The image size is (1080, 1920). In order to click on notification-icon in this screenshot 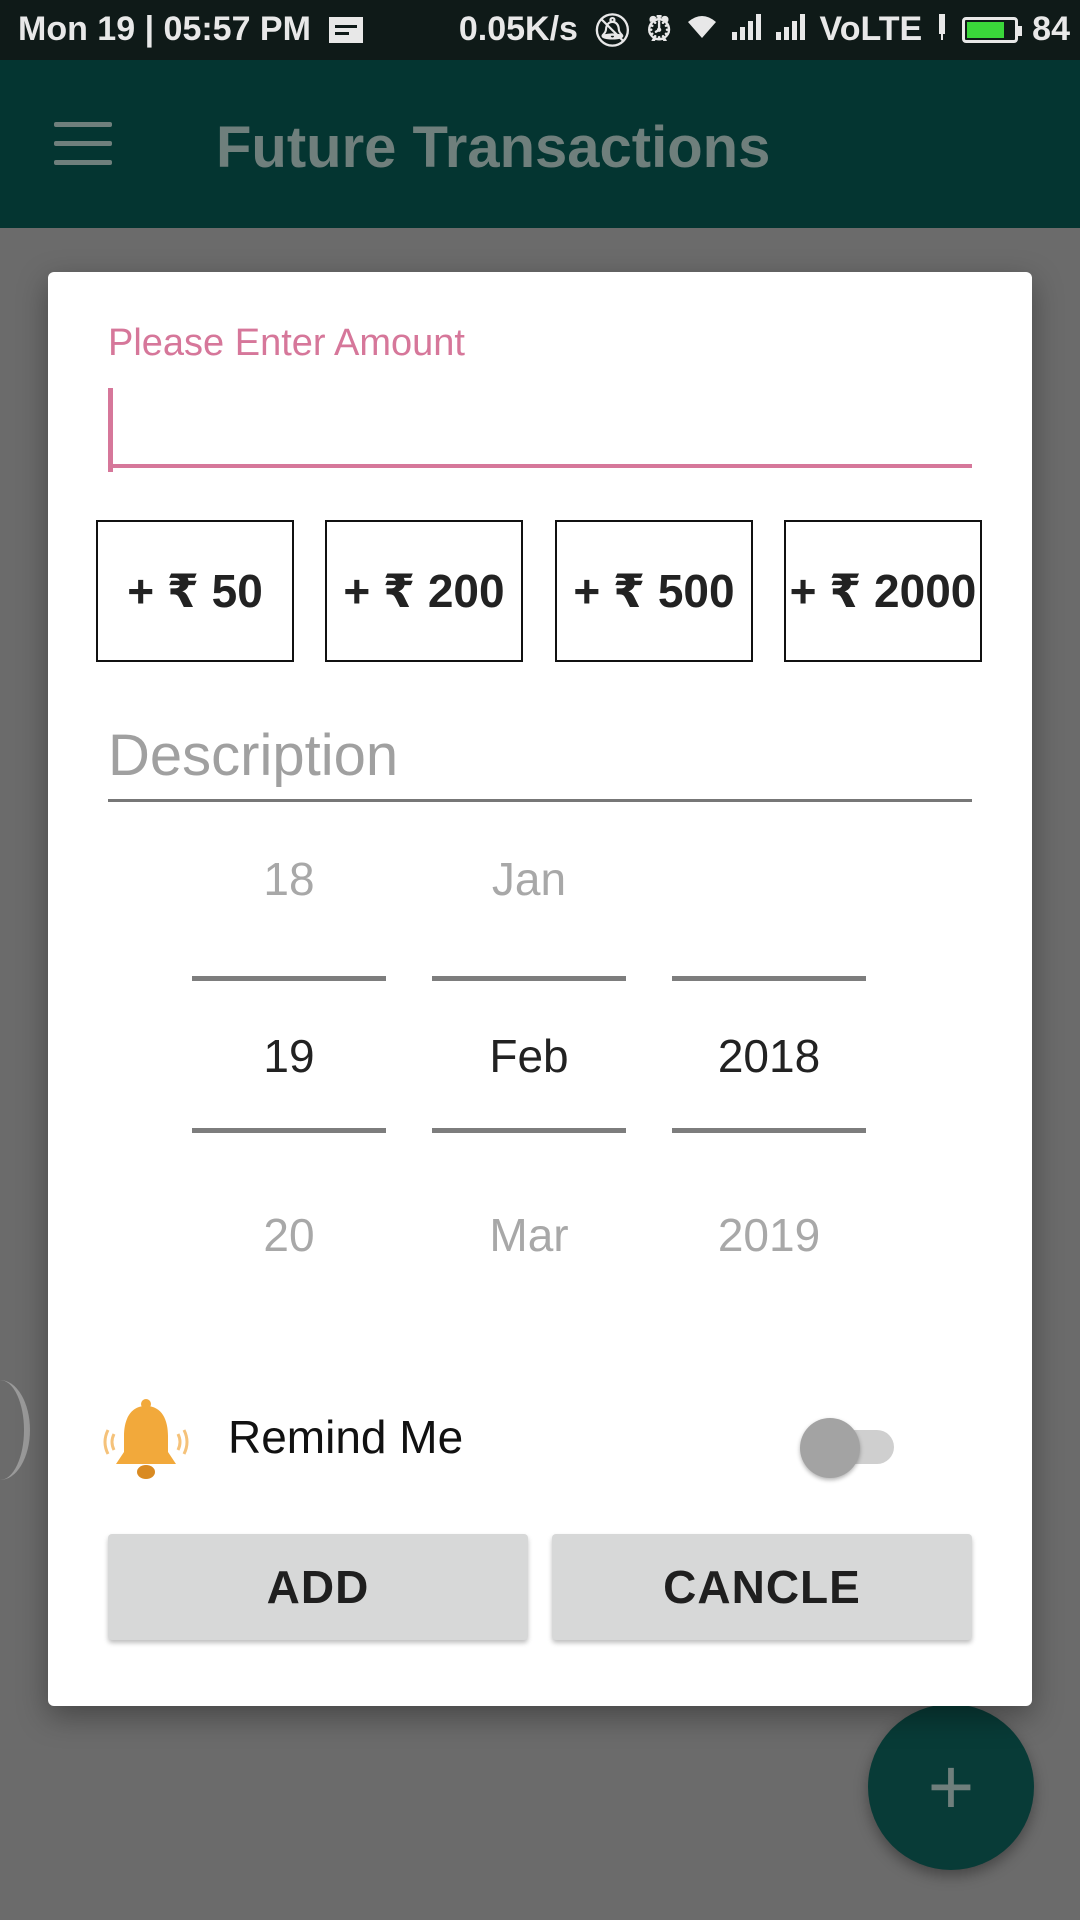, I will do `click(345, 29)`.